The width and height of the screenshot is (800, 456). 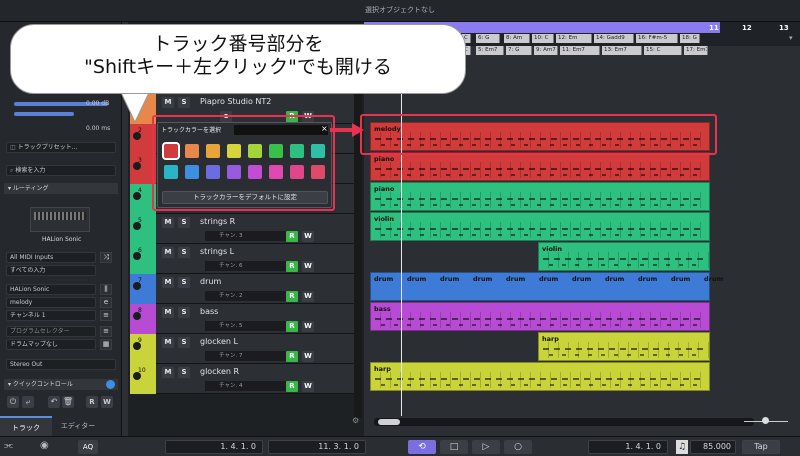 I want to click on chord-event: 9: Am7, so click(x=546, y=50).